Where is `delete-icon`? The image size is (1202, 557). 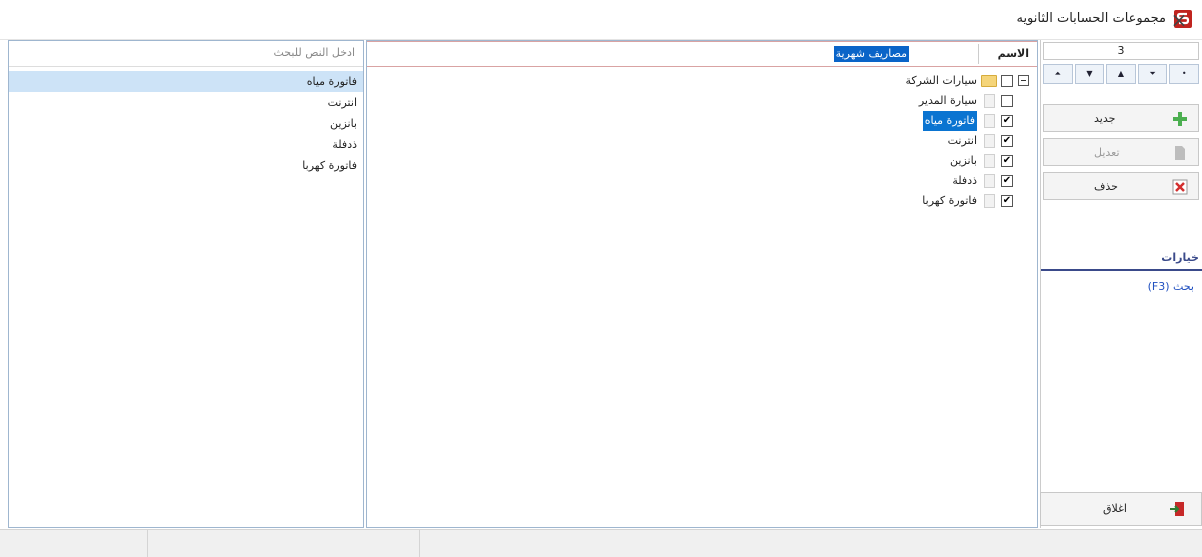
delete-icon is located at coordinates (1180, 187).